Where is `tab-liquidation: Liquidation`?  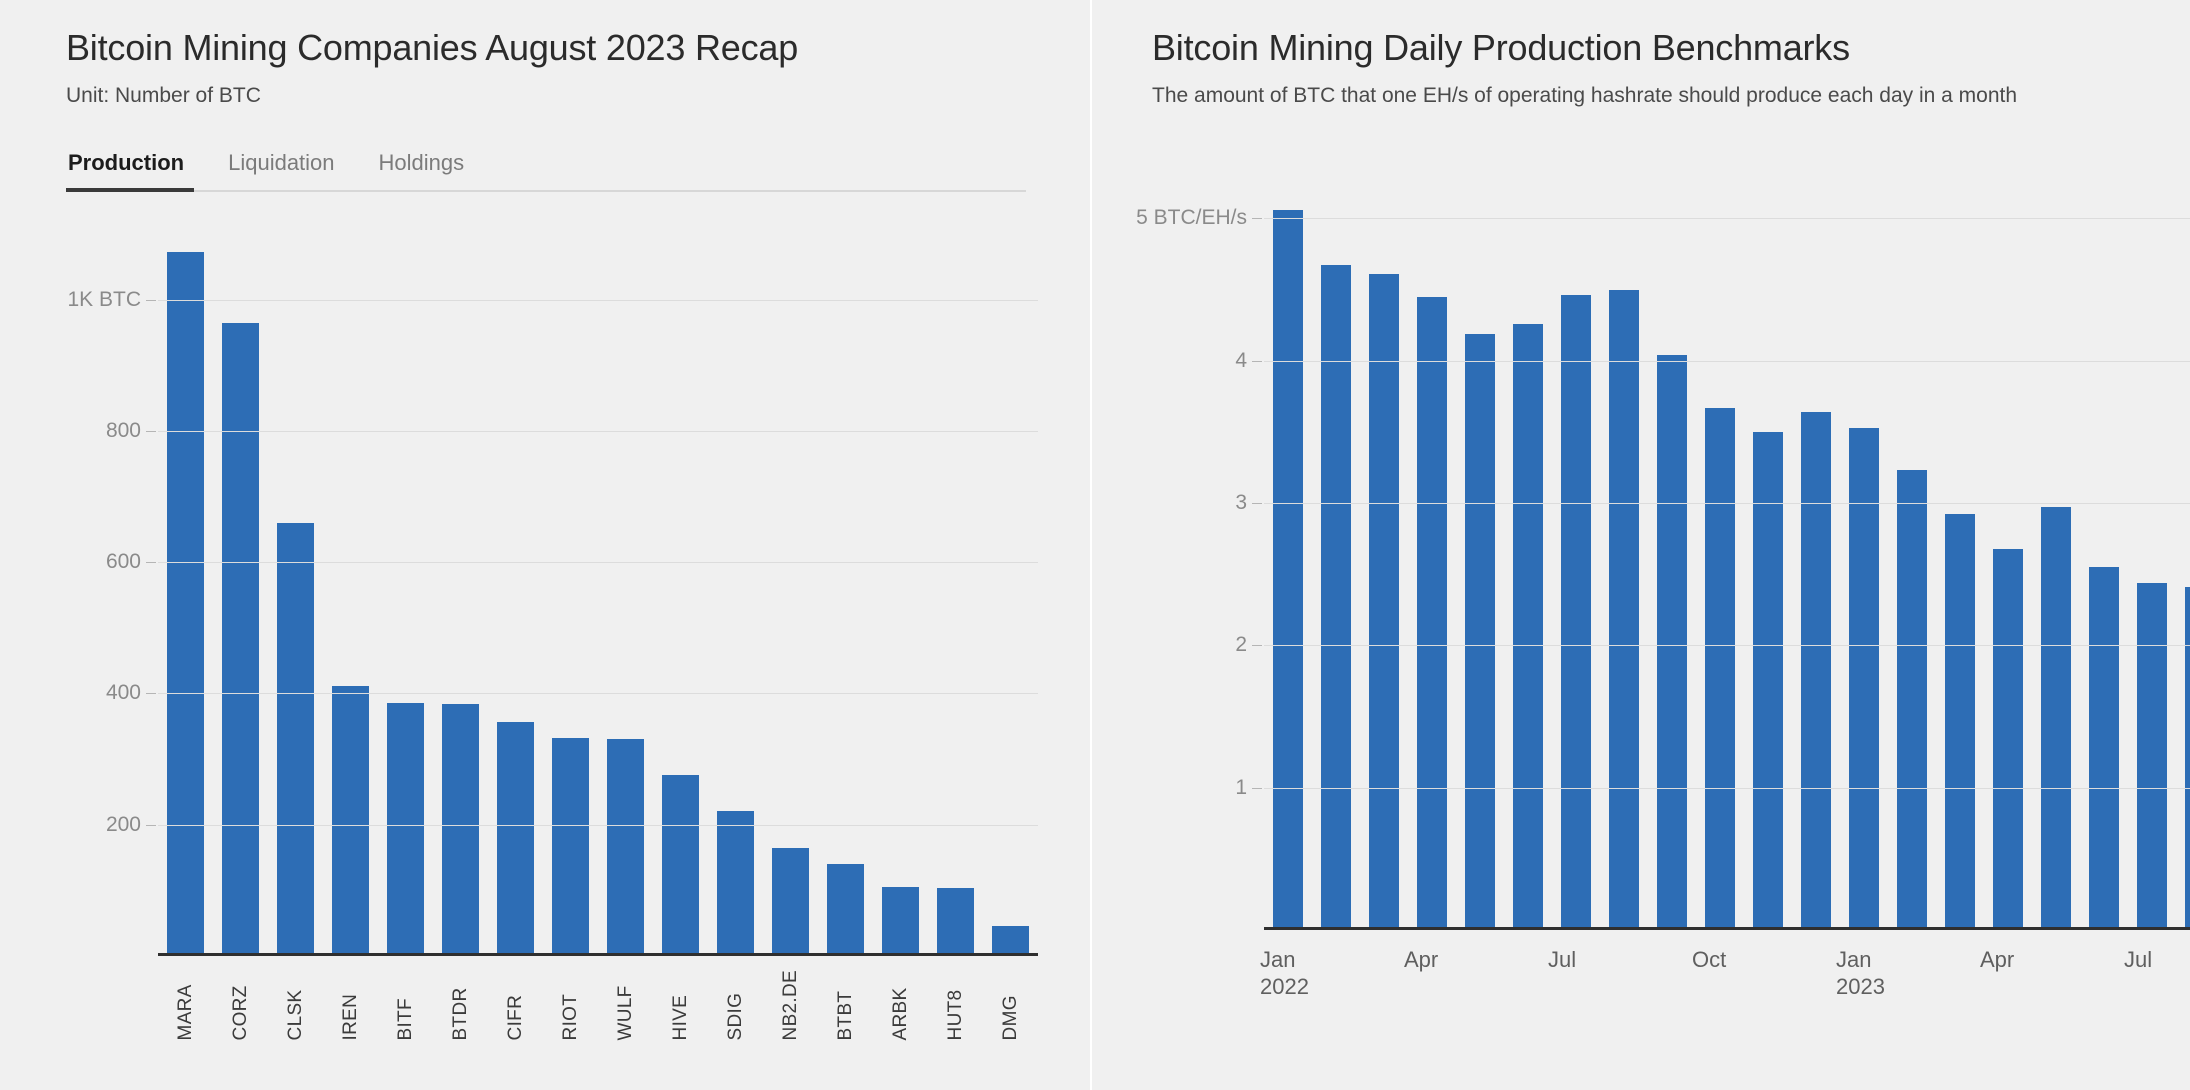 tab-liquidation: Liquidation is located at coordinates (281, 170).